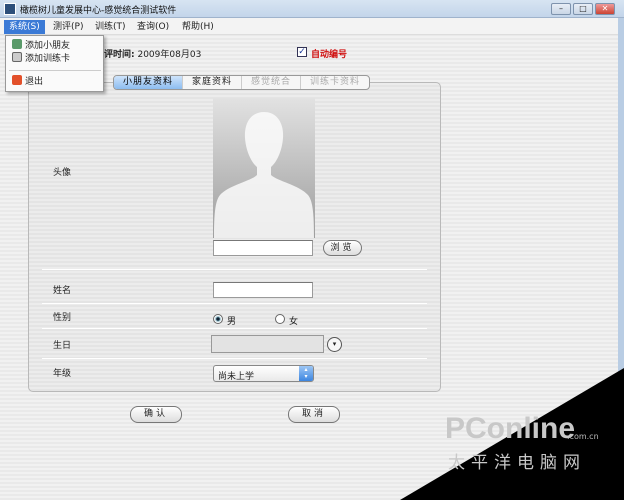  Describe the element at coordinates (329, 55) in the screenshot. I see `auto-number-label: 自动编号` at that location.